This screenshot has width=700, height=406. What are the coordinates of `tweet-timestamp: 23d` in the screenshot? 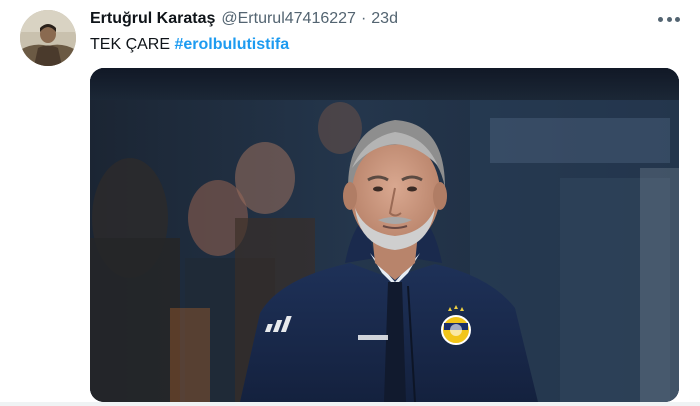 It's located at (384, 19).